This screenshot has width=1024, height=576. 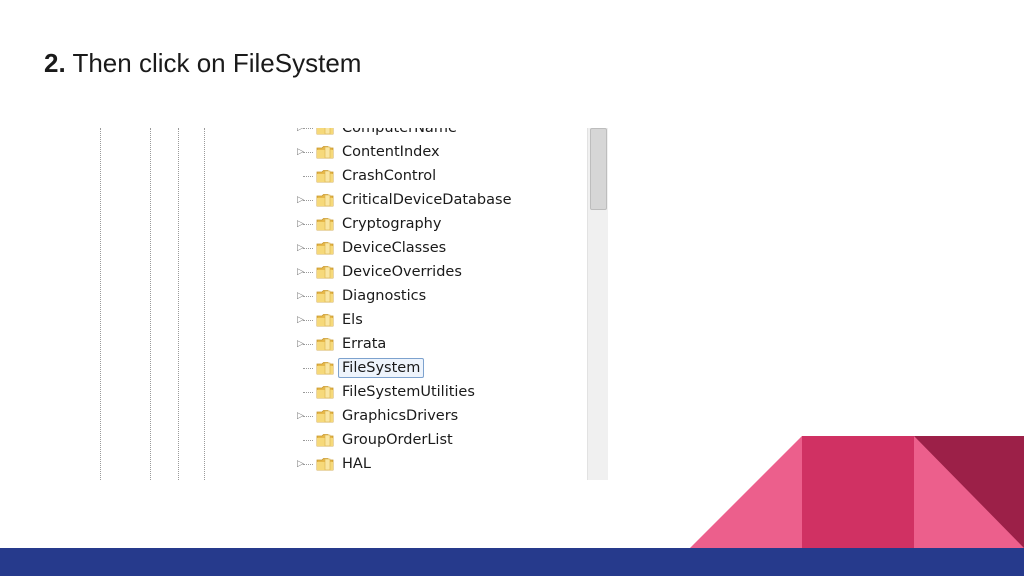 I want to click on tree-item: ▷ Errata, so click(x=342, y=344).